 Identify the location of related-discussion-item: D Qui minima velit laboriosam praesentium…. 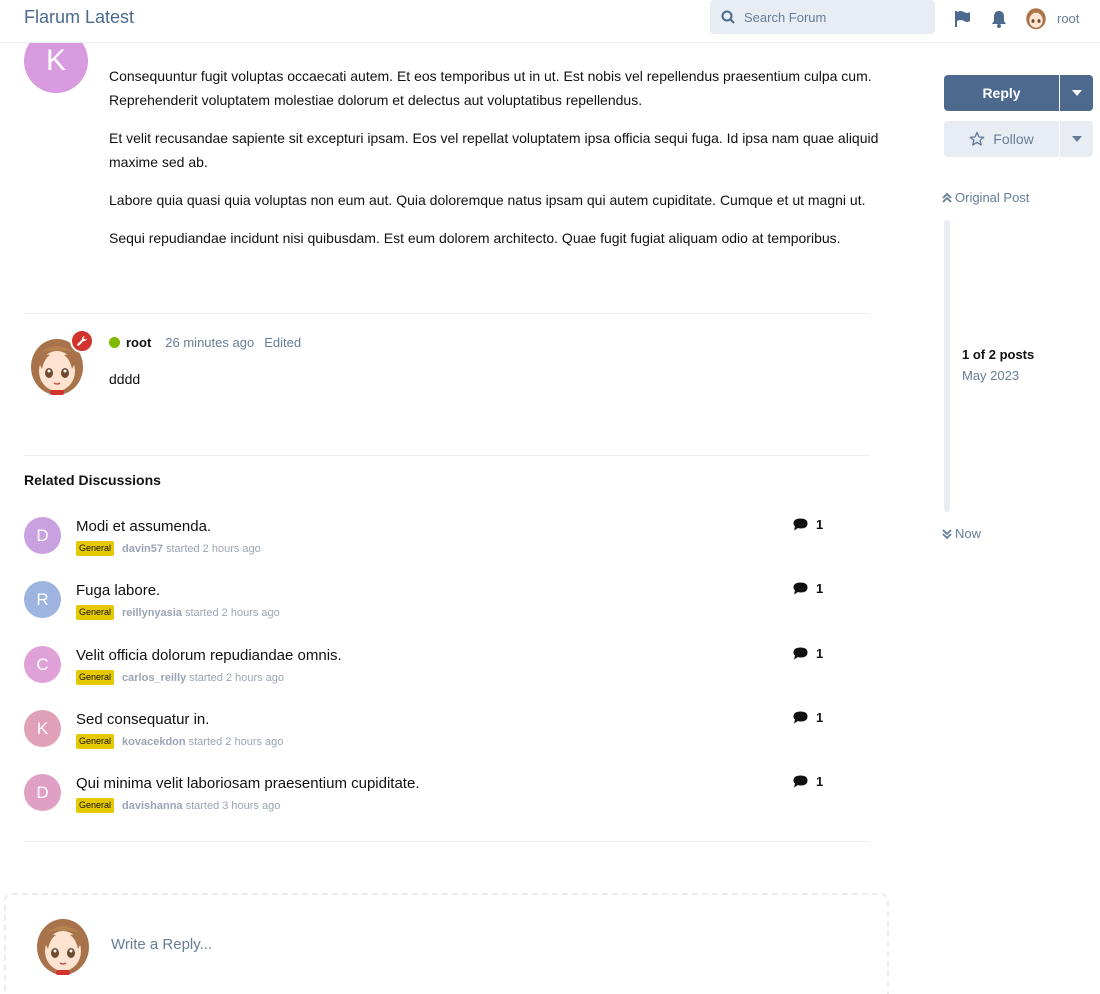
(434, 796).